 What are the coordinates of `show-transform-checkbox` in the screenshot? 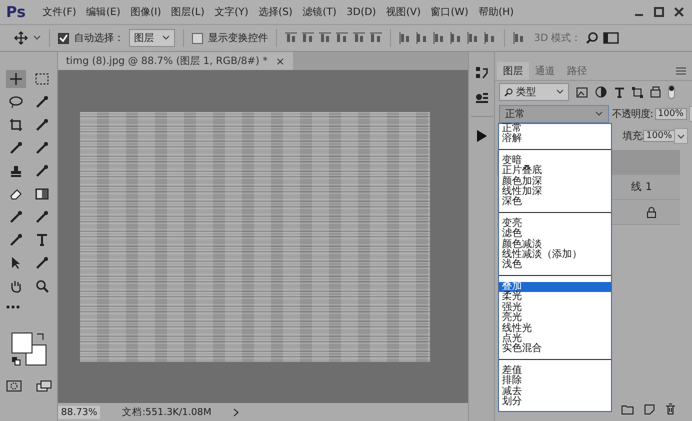 It's located at (197, 38).